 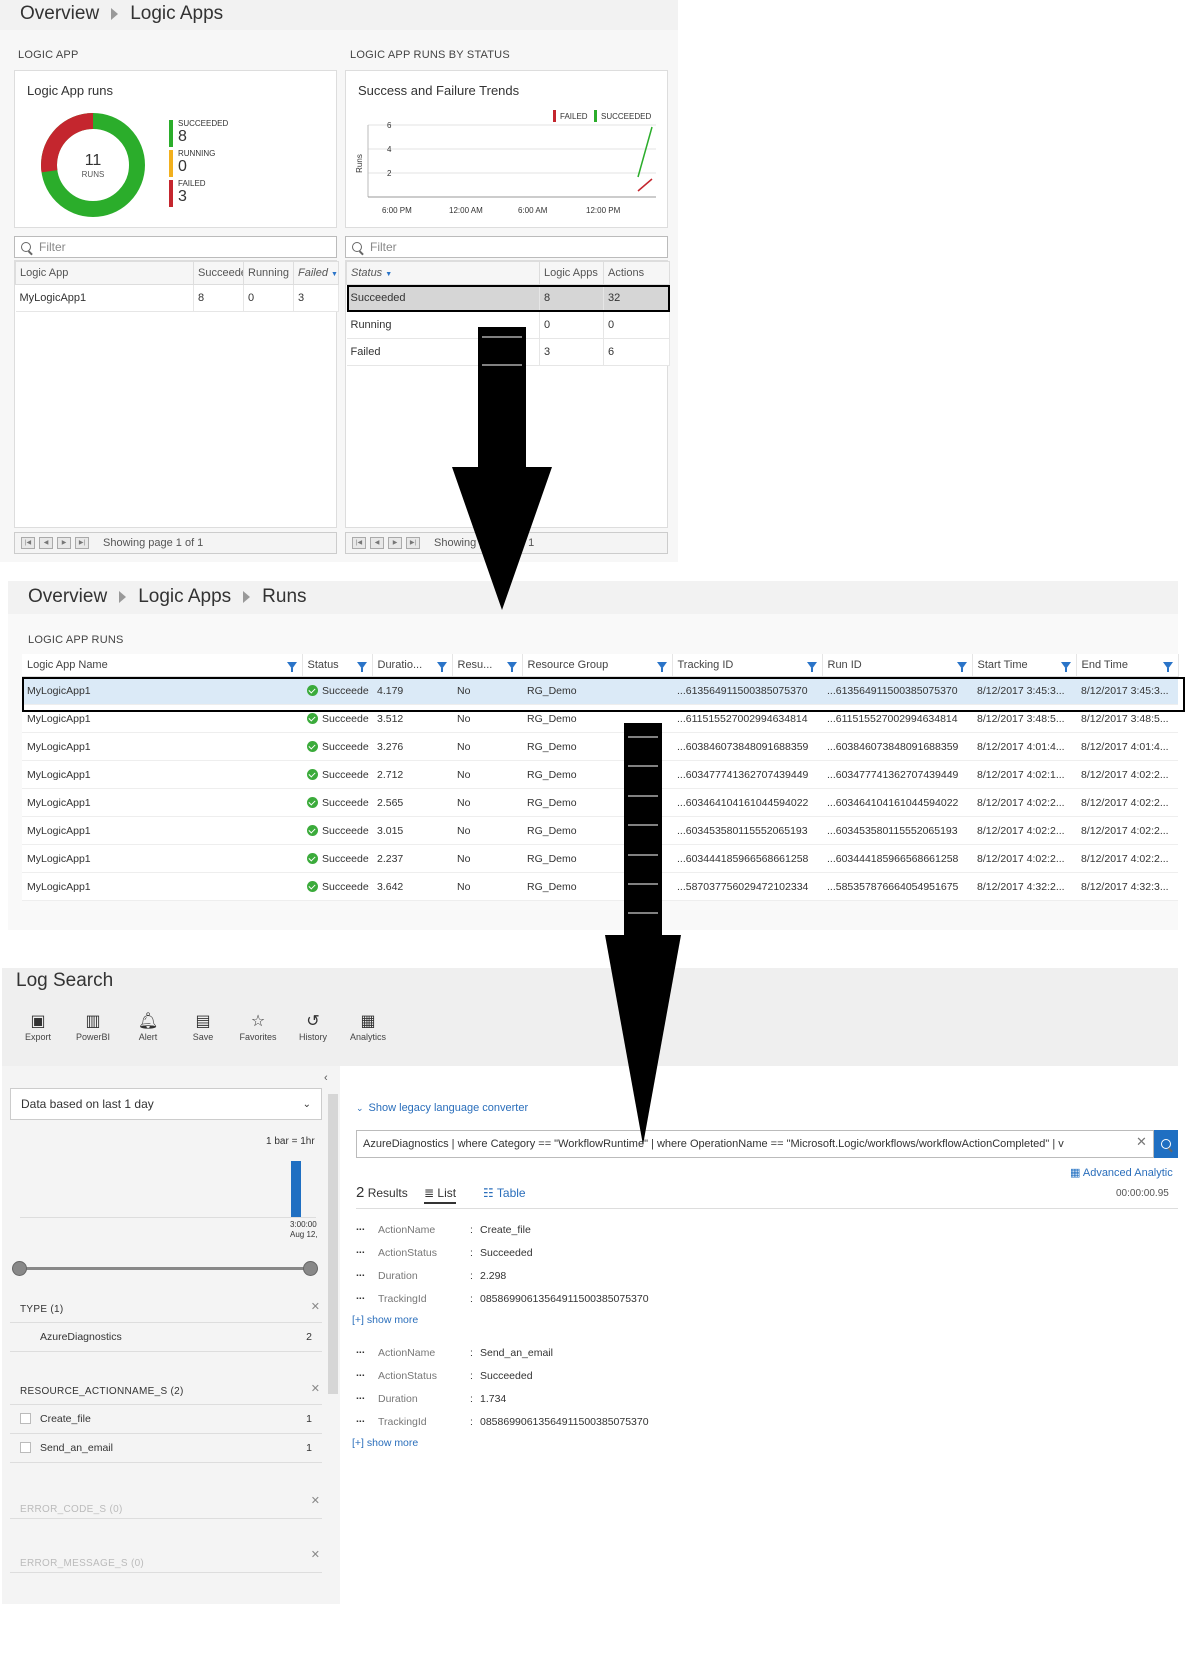 I want to click on status-filter-input: Filter, so click(x=506, y=247).